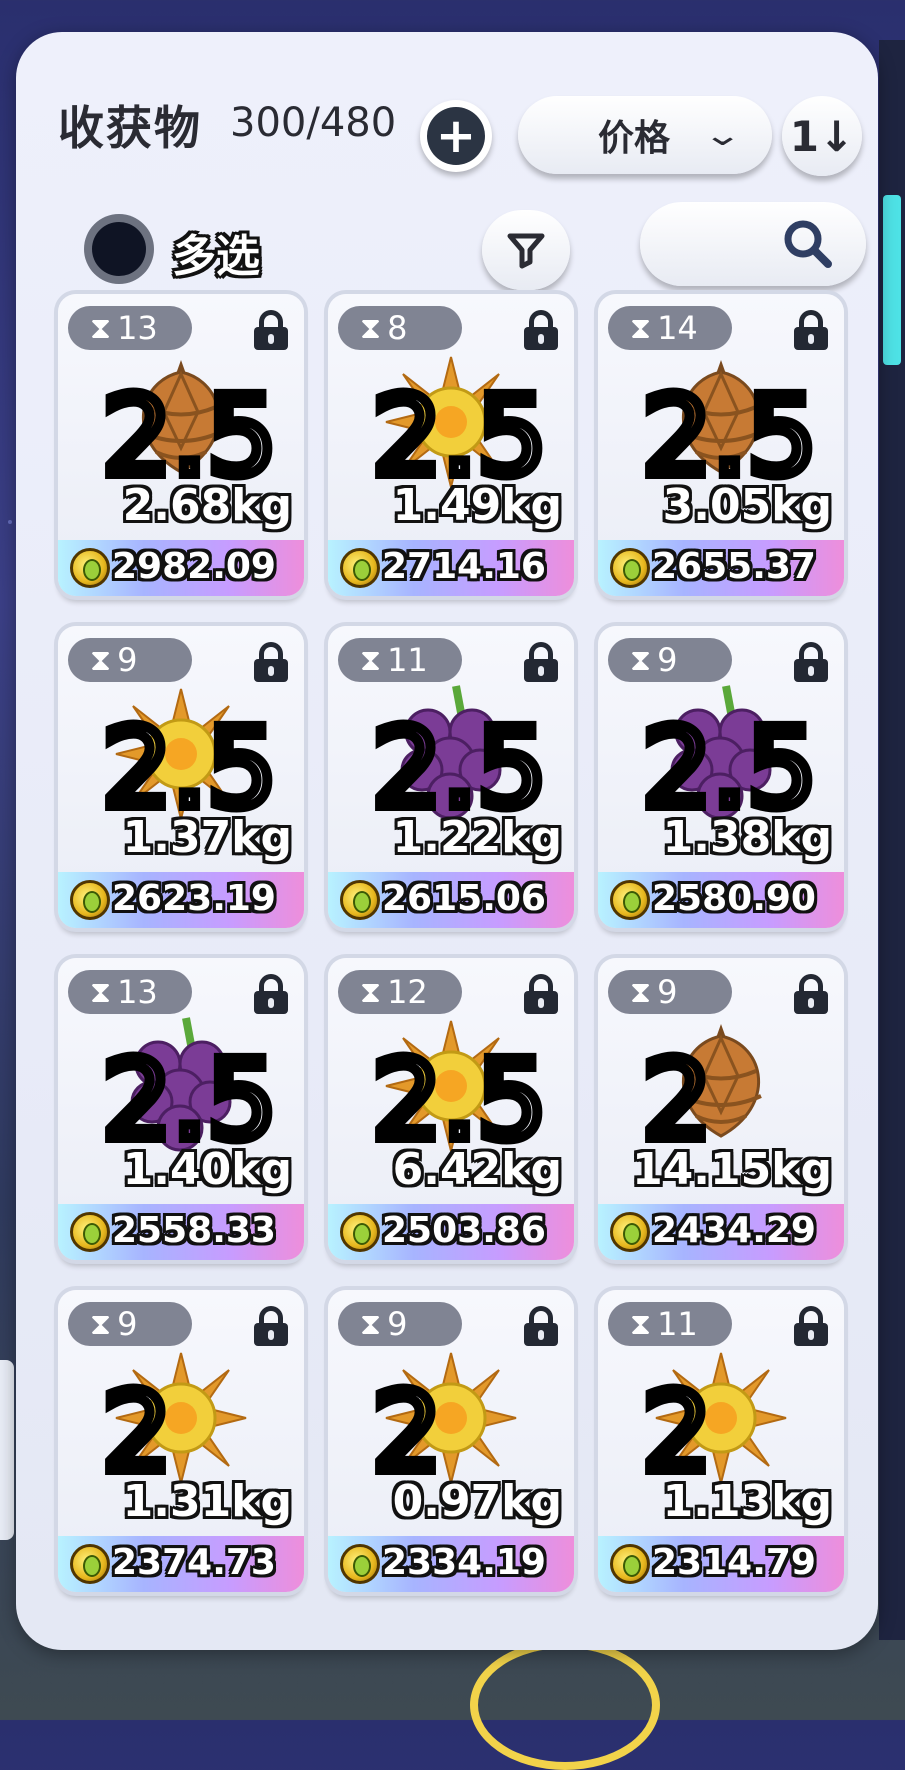 This screenshot has width=905, height=1770. I want to click on price-bar: 2434.29万, so click(721, 1232).